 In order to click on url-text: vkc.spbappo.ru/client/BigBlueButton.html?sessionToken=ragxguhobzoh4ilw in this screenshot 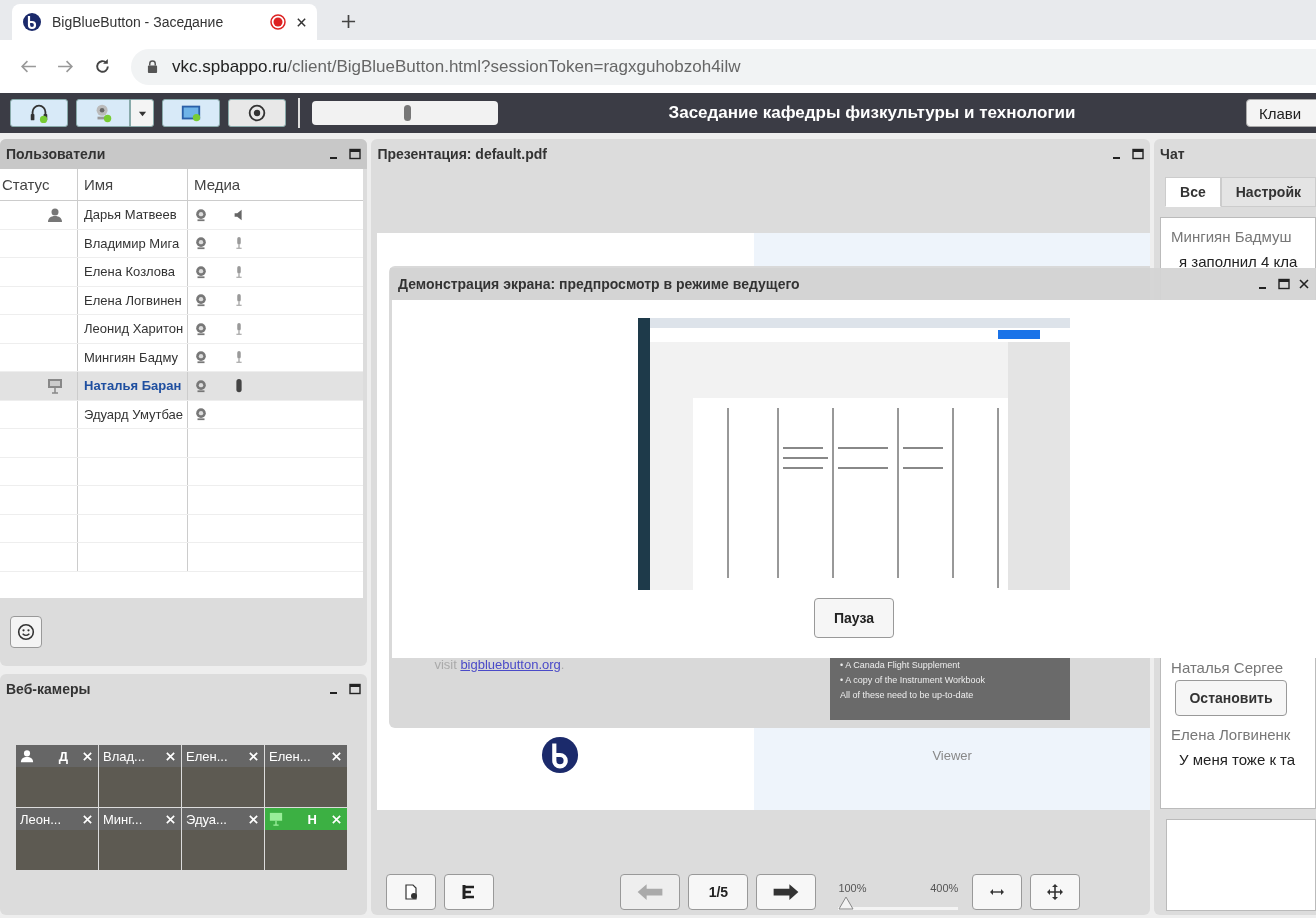, I will do `click(456, 66)`.